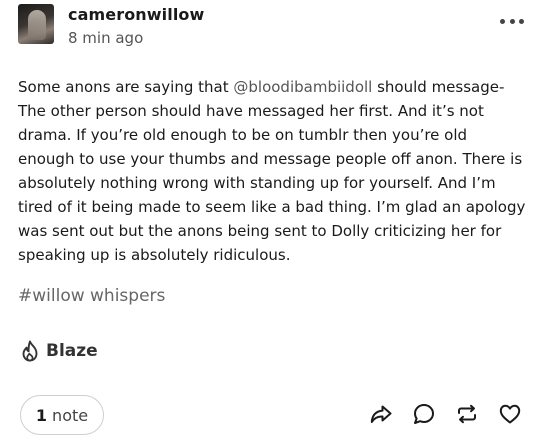 This screenshot has width=540, height=446. Describe the element at coordinates (72, 351) in the screenshot. I see `blaze-label: Blaze` at that location.